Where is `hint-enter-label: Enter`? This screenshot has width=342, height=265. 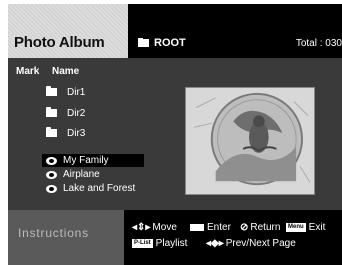 hint-enter-label: Enter is located at coordinates (219, 227).